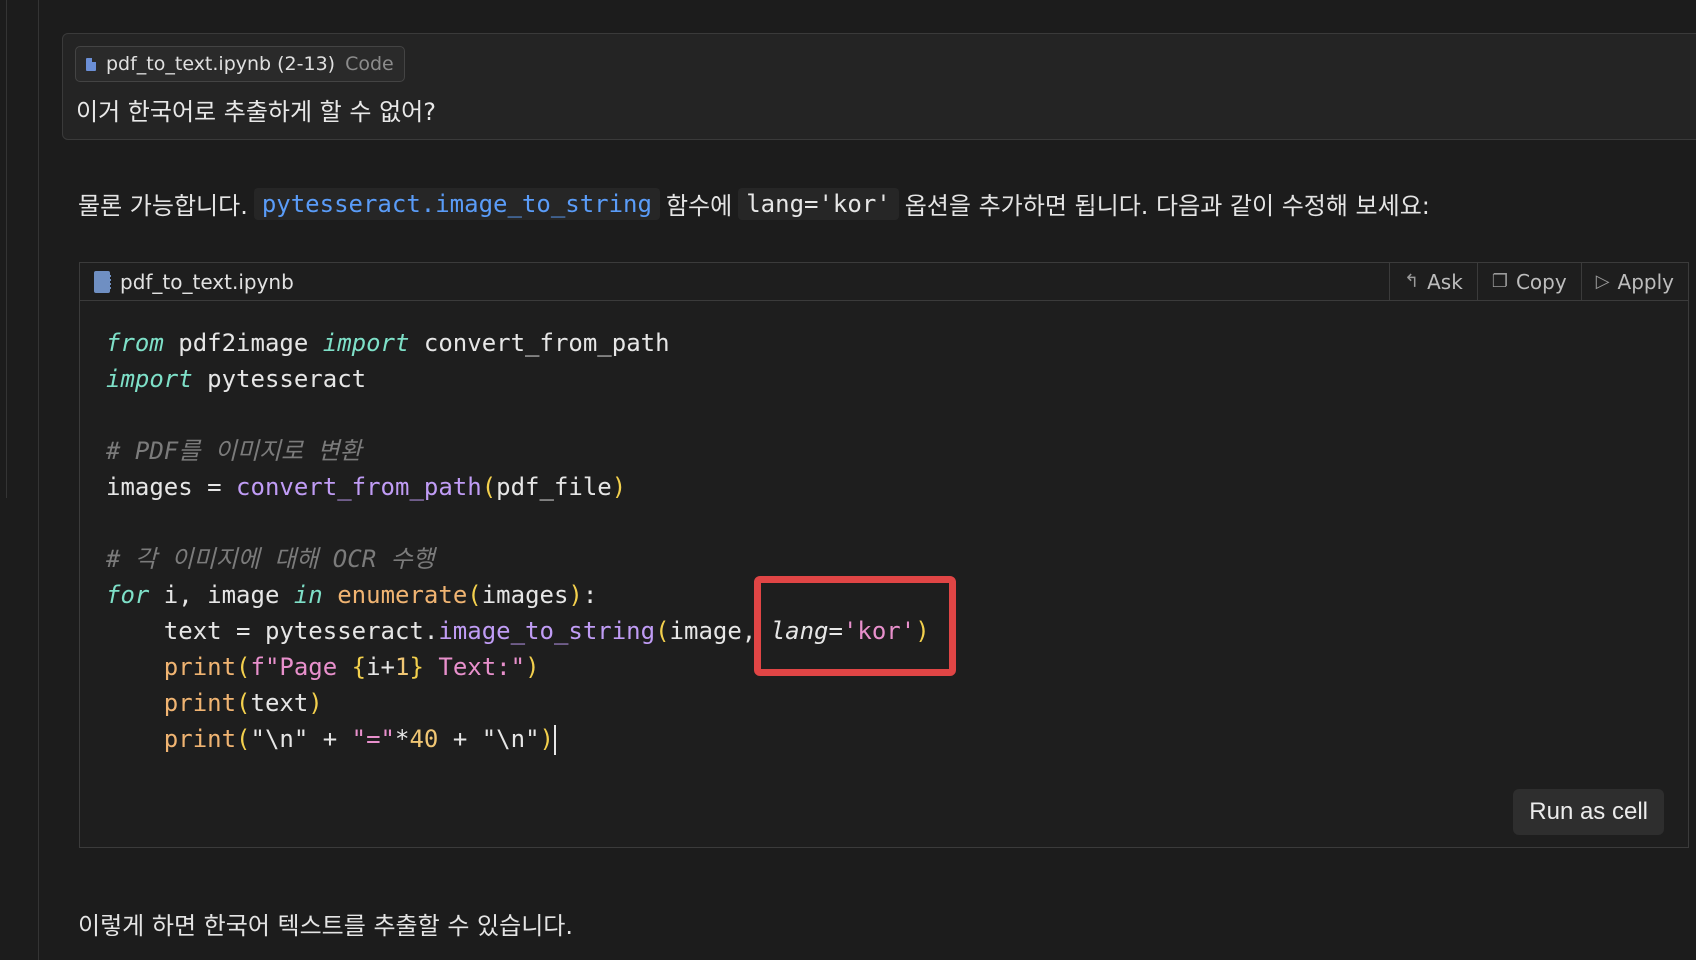 This screenshot has width=1696, height=960. Describe the element at coordinates (1499, 281) in the screenshot. I see `copy-icon: ❐` at that location.